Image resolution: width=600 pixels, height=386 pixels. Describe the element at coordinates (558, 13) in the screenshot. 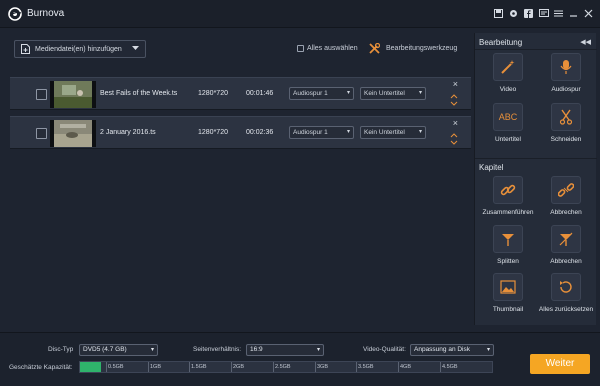

I see `menu-icon` at that location.